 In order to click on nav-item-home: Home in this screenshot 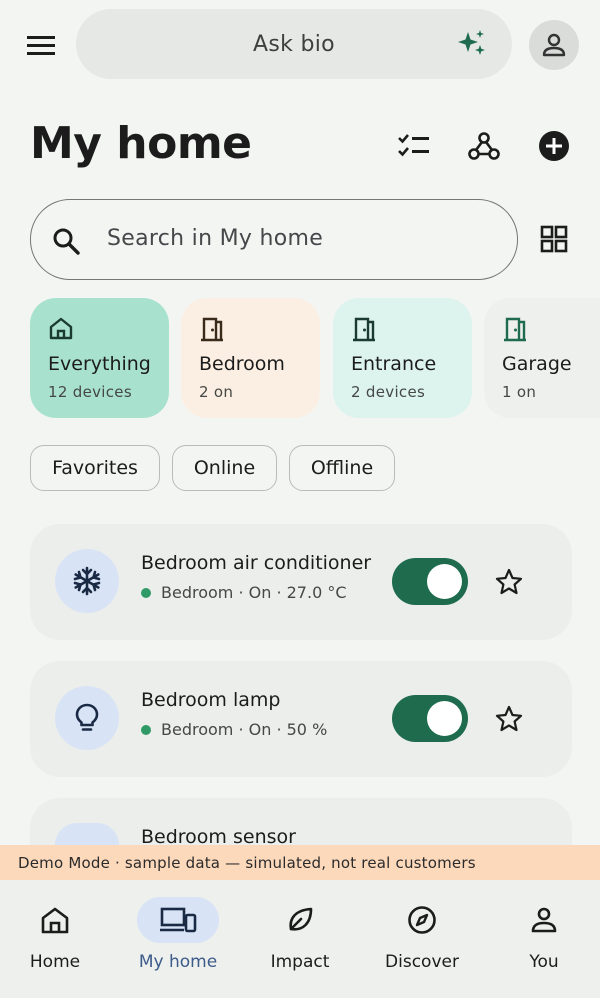, I will do `click(57, 942)`.